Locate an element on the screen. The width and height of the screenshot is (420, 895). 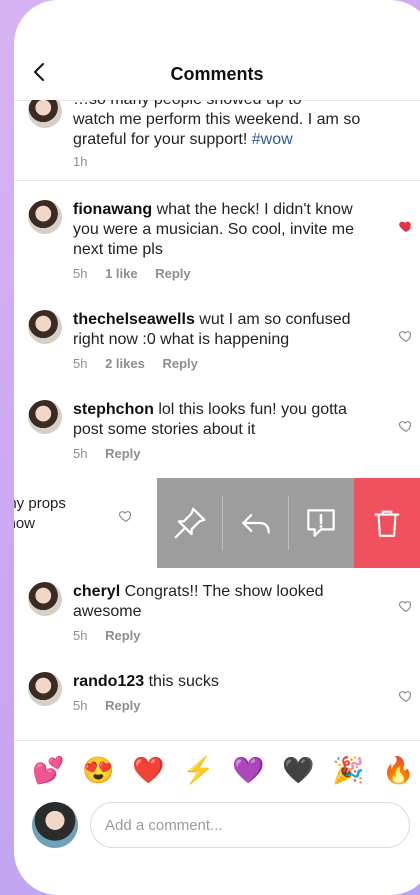
pin-button is located at coordinates (190, 523).